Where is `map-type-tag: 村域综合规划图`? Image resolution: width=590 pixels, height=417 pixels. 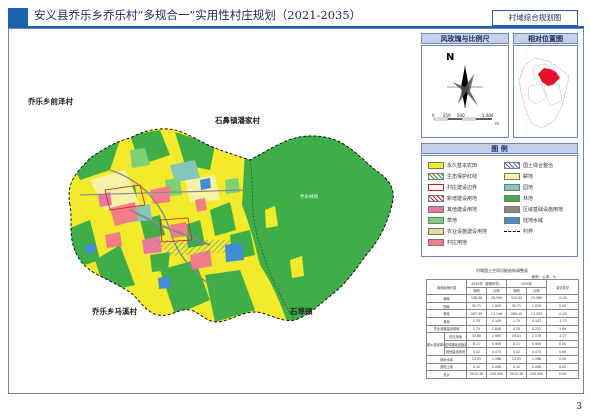
map-type-tag: 村域综合规划图 is located at coordinates (535, 18).